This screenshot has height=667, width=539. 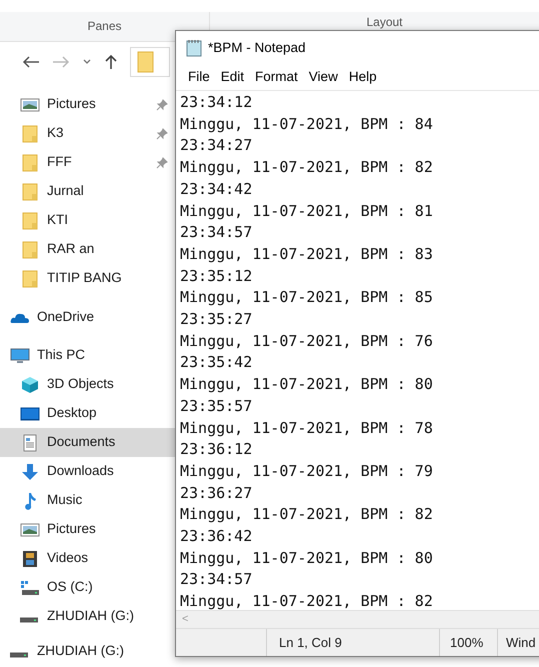 I want to click on sidebar-item: Videos, so click(x=88, y=558).